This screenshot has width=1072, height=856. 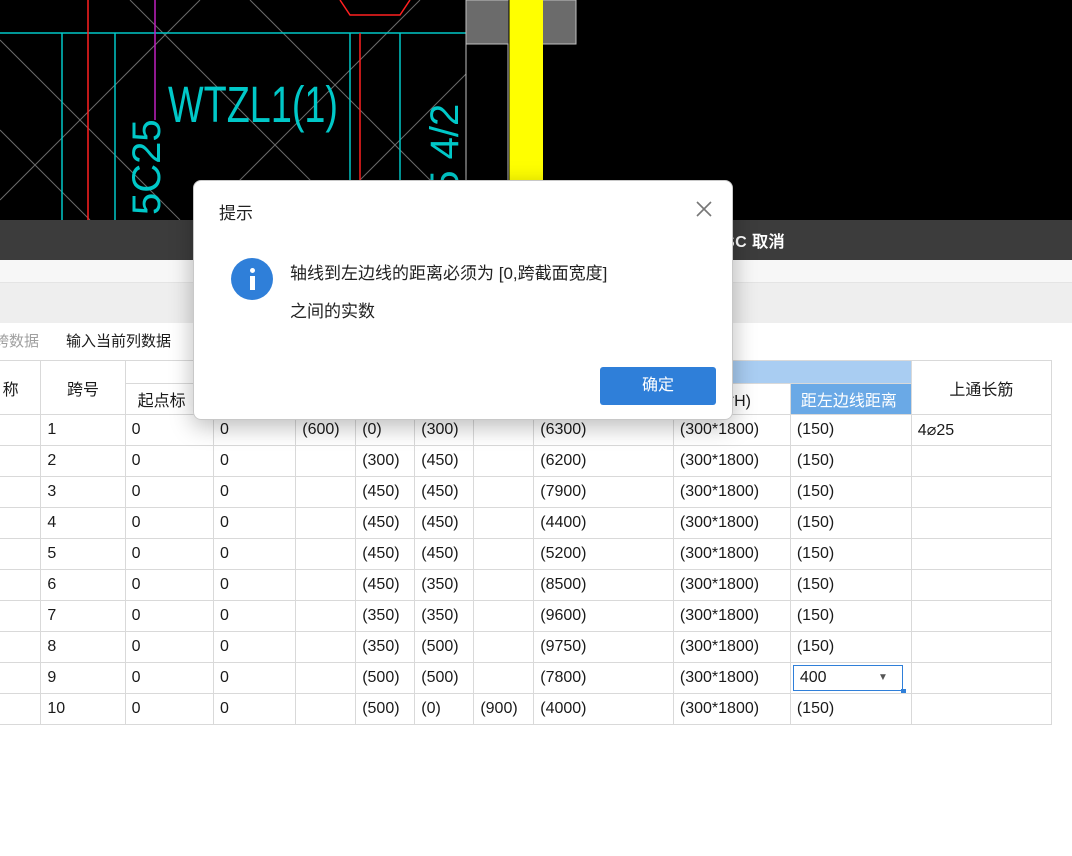 I want to click on cell-c7: (9600), so click(x=603, y=616).